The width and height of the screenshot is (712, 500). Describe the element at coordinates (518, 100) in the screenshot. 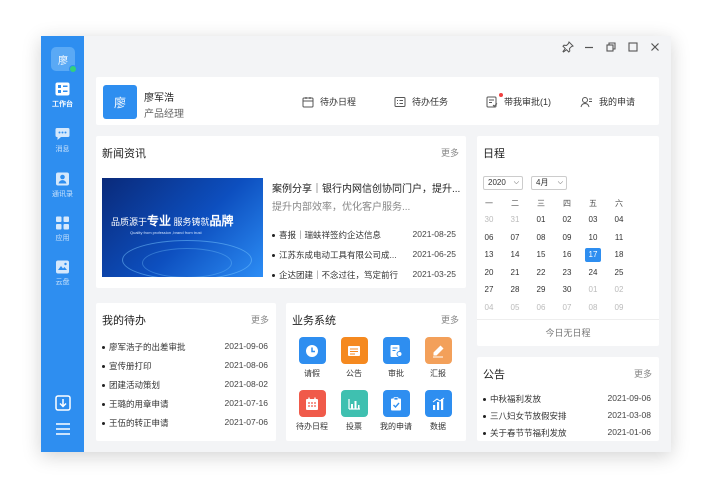

I see `quick-link-approvals: 带我审批(1)` at that location.